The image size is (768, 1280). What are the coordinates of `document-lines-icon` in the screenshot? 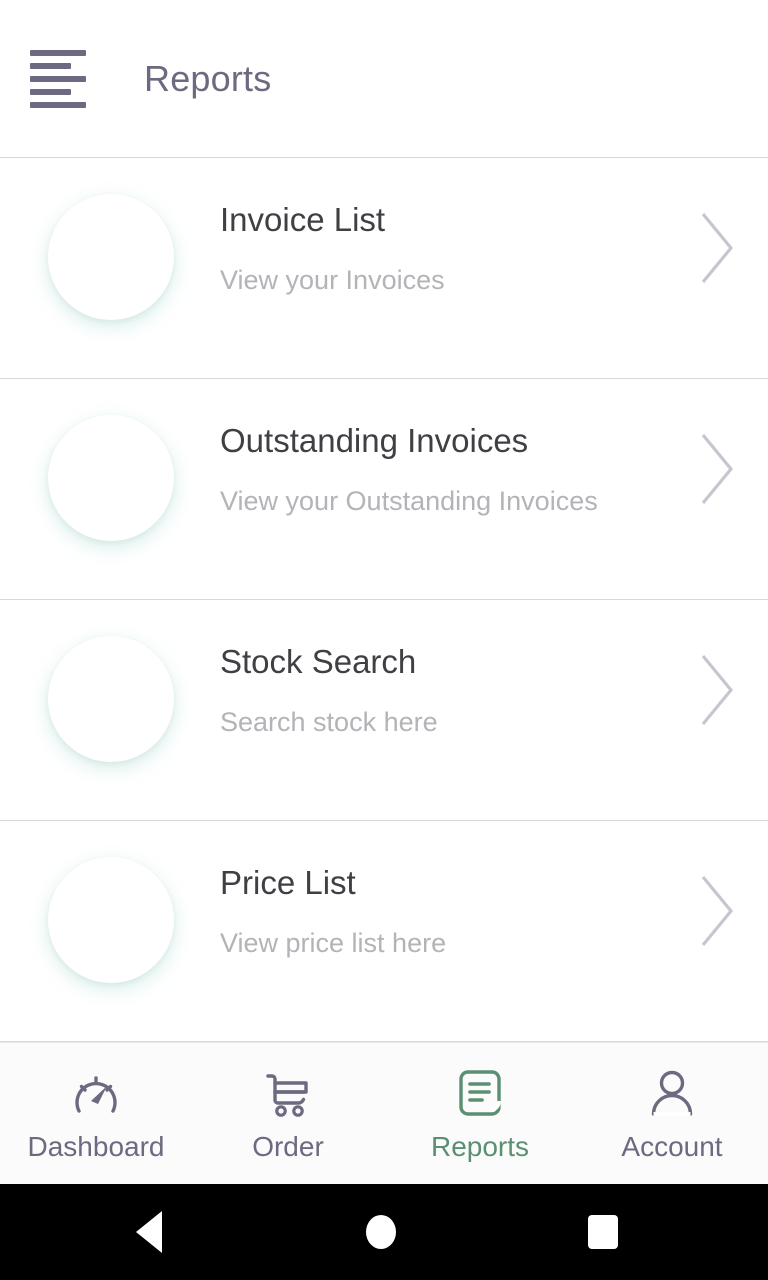 It's located at (480, 1094).